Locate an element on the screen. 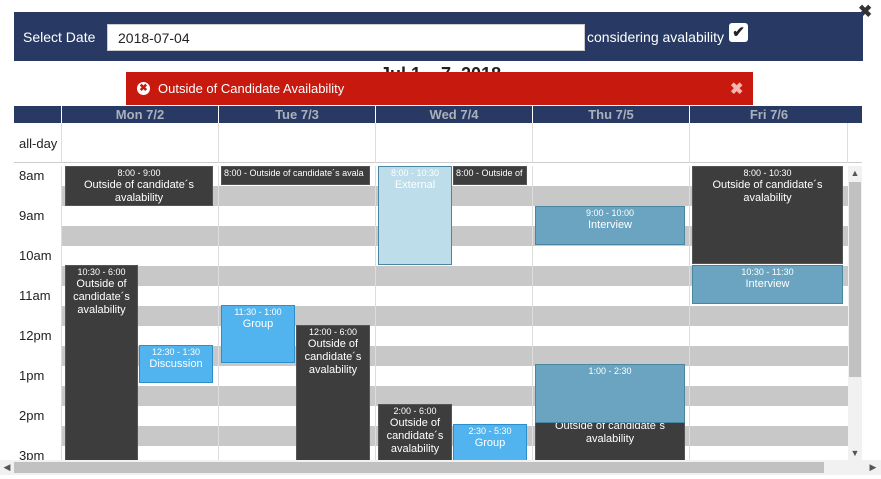  event-time: 2:00 - 6:00 is located at coordinates (415, 411).